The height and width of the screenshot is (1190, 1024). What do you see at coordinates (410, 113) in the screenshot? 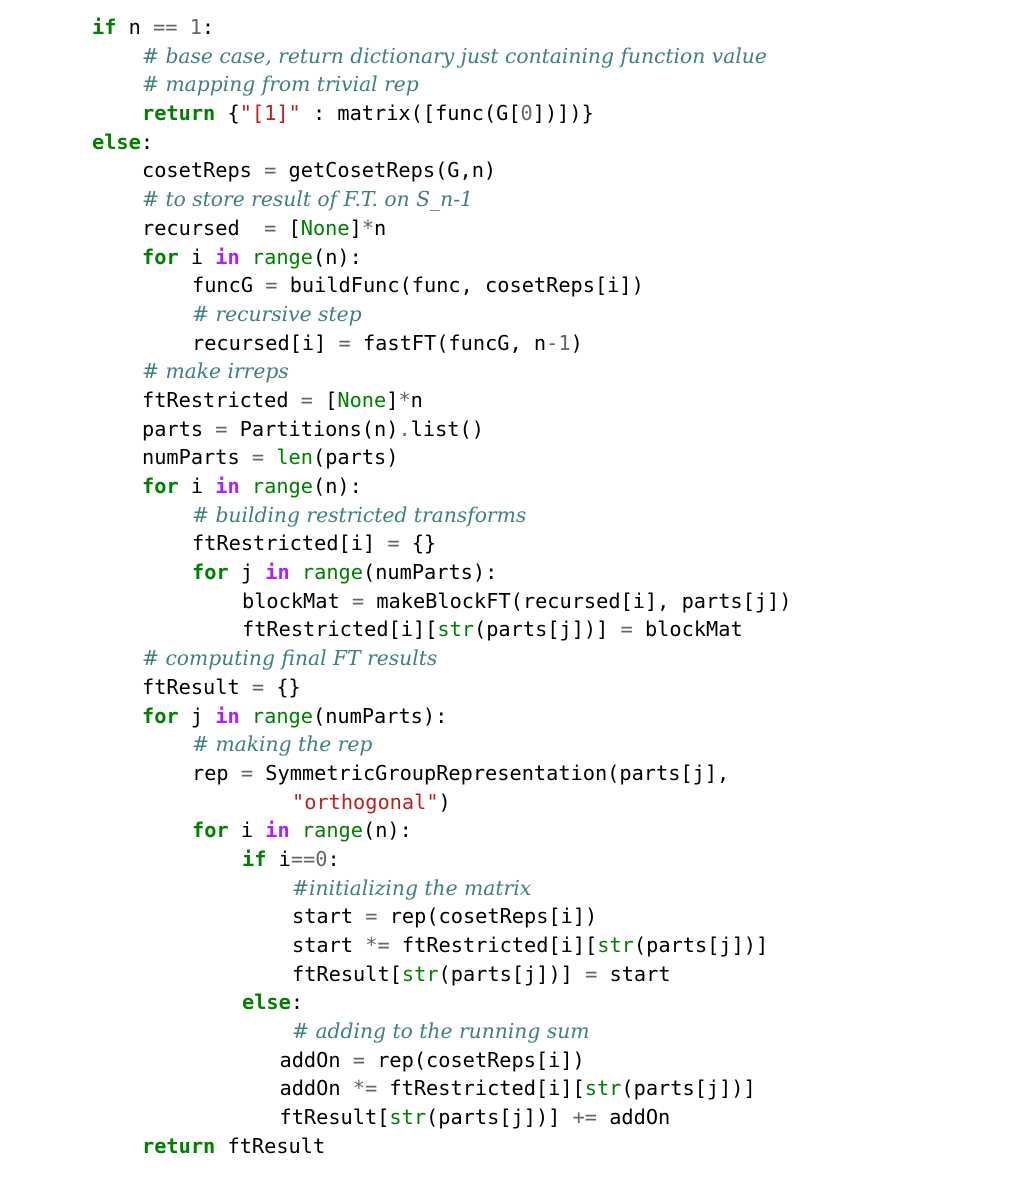
I see `code-text: : matrix([func(G[` at bounding box center [410, 113].